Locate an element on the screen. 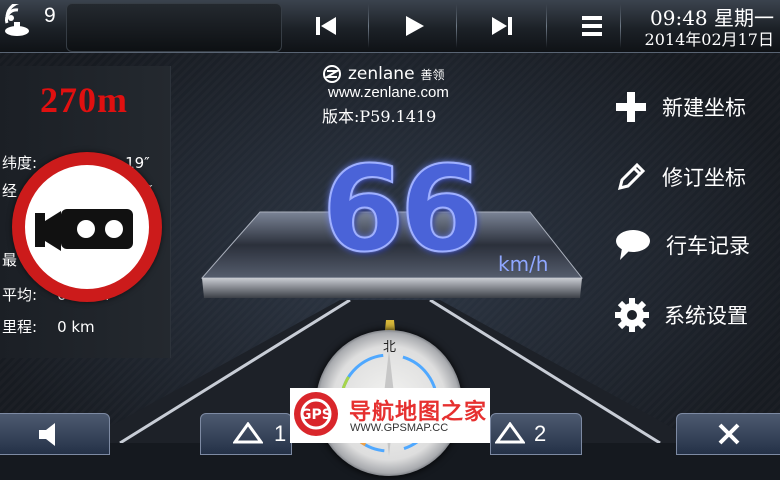 This screenshot has width=780, height=480. menu-button is located at coordinates (592, 26).